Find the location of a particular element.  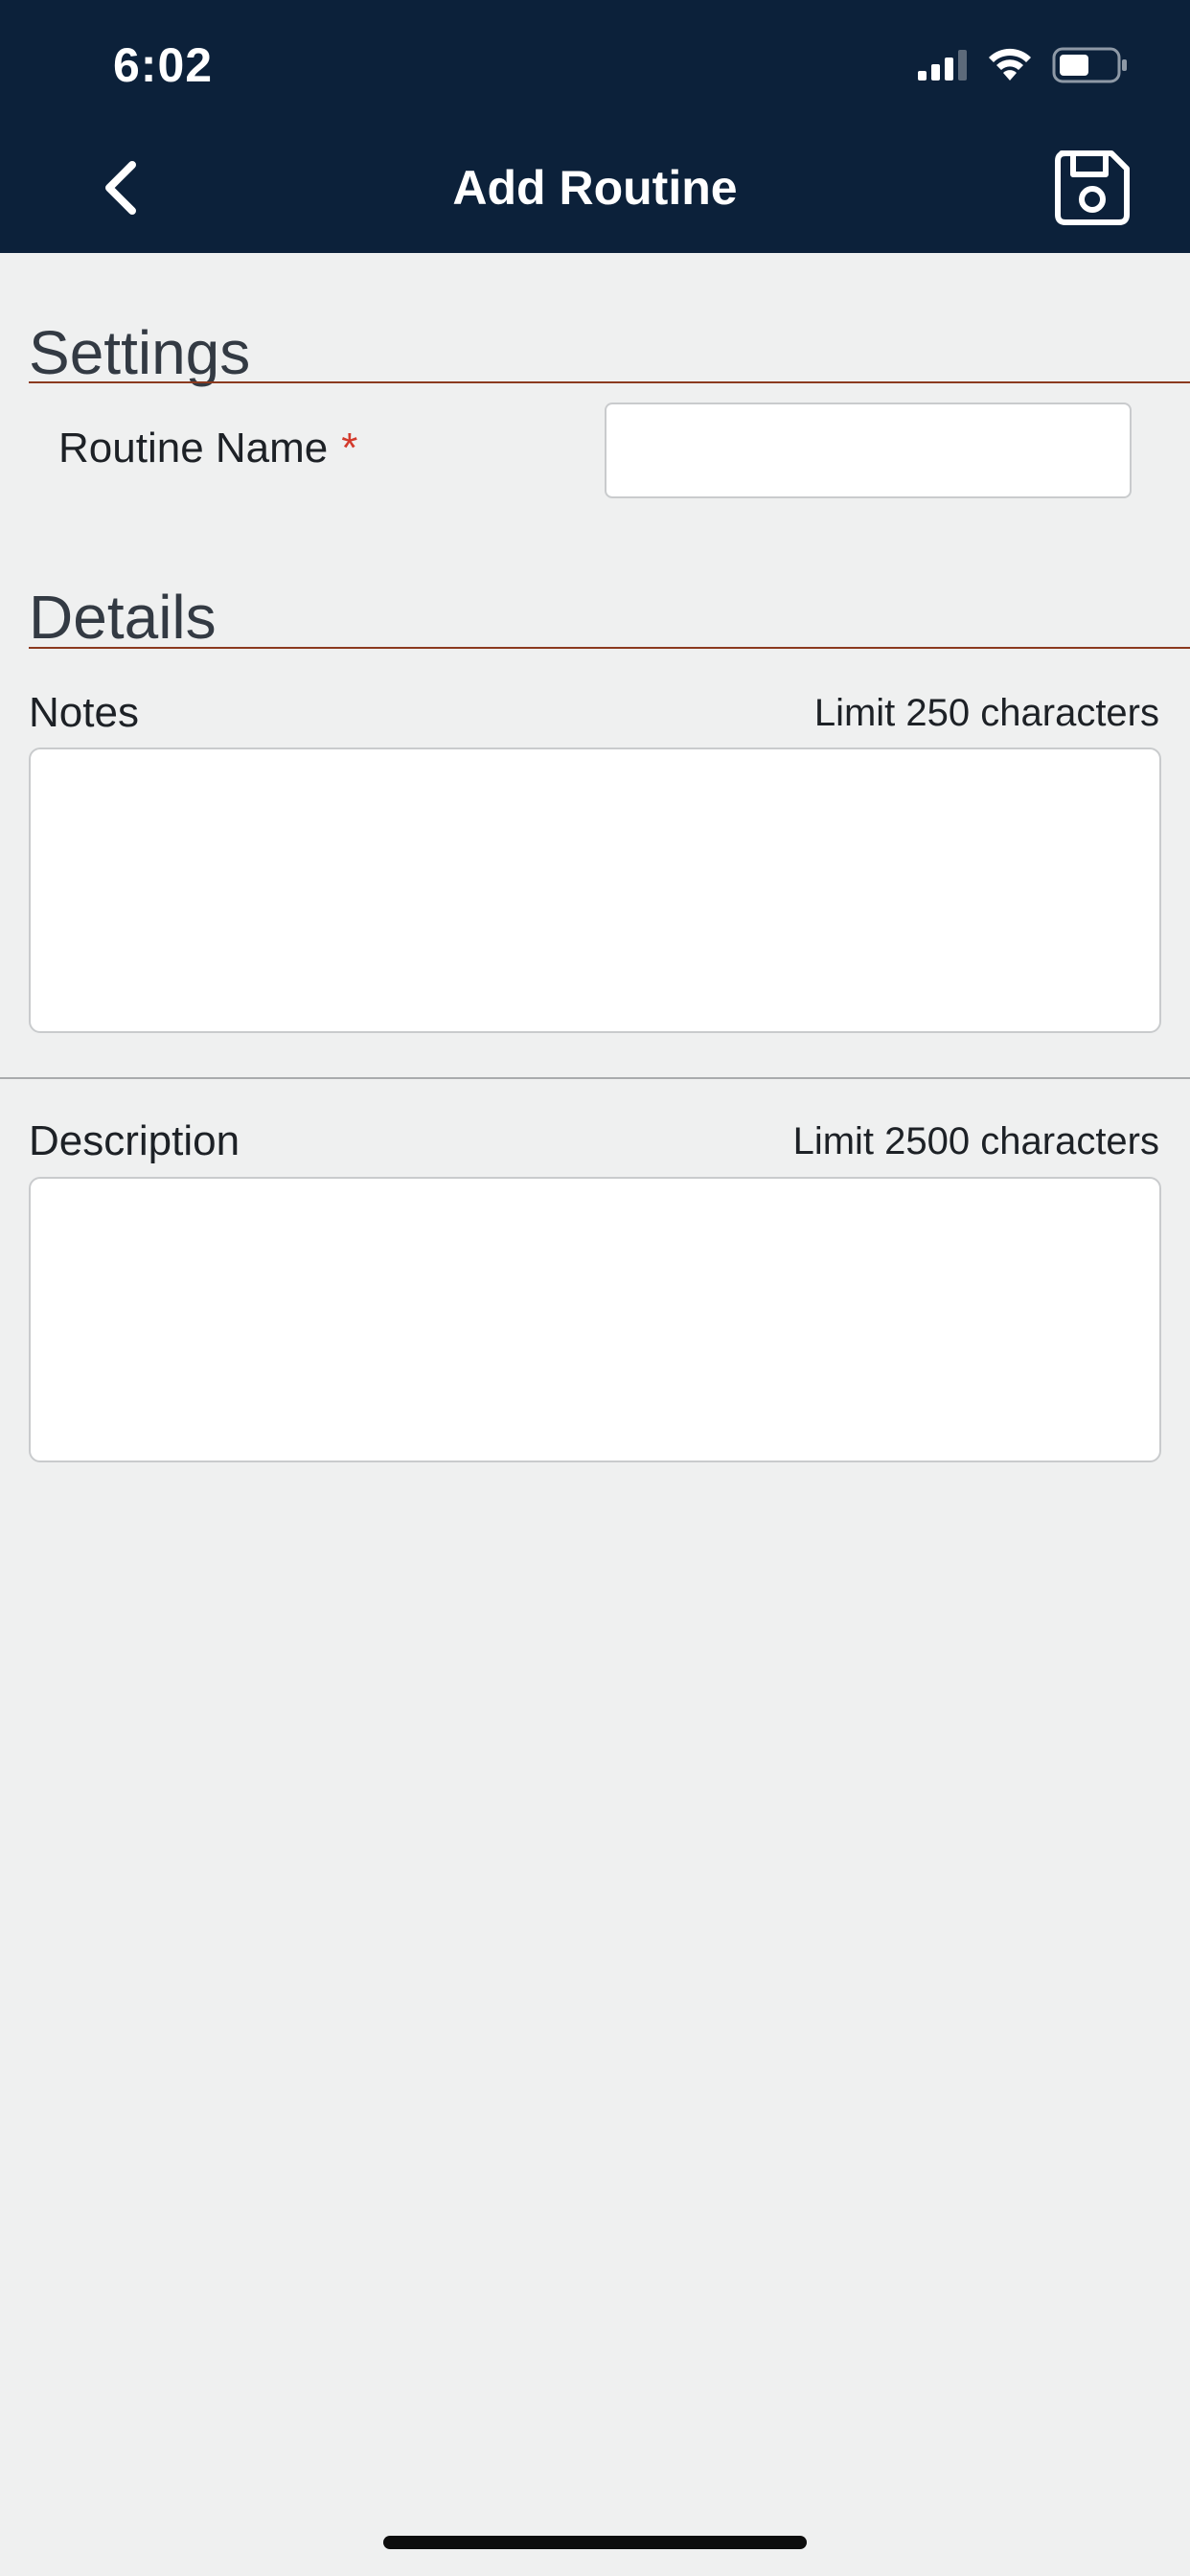

details-divider is located at coordinates (609, 648).